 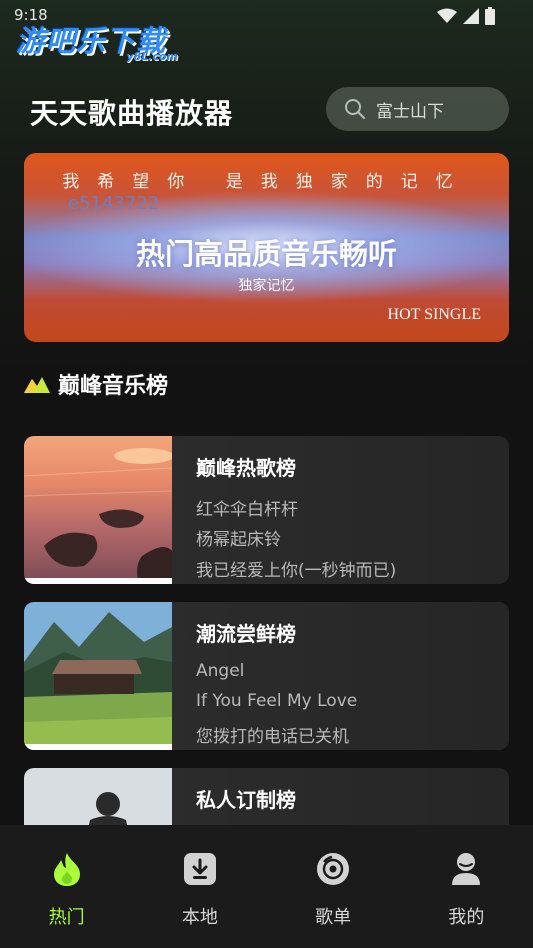 I want to click on battery-icon, so click(x=490, y=16).